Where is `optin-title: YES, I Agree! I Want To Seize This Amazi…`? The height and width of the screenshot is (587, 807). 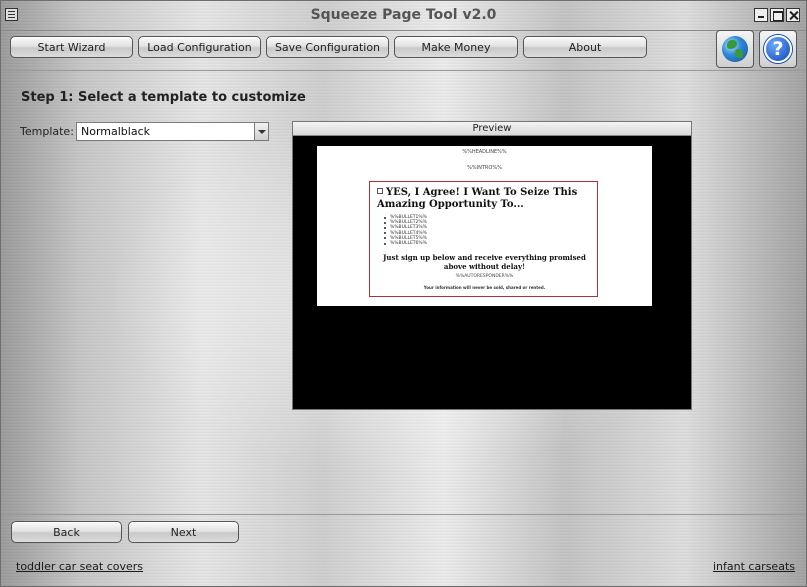
optin-title: YES, I Agree! I Want To Seize This Amazi… is located at coordinates (486, 199).